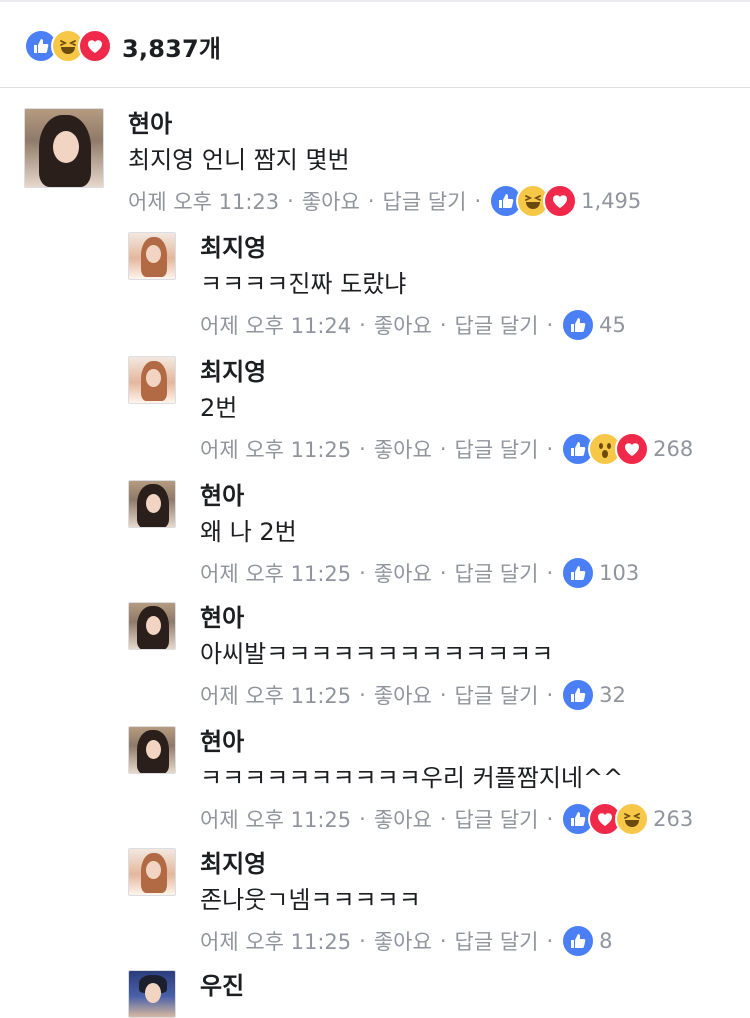 This screenshot has width=750, height=1018. I want to click on reaction-count: 1,495, so click(611, 201).